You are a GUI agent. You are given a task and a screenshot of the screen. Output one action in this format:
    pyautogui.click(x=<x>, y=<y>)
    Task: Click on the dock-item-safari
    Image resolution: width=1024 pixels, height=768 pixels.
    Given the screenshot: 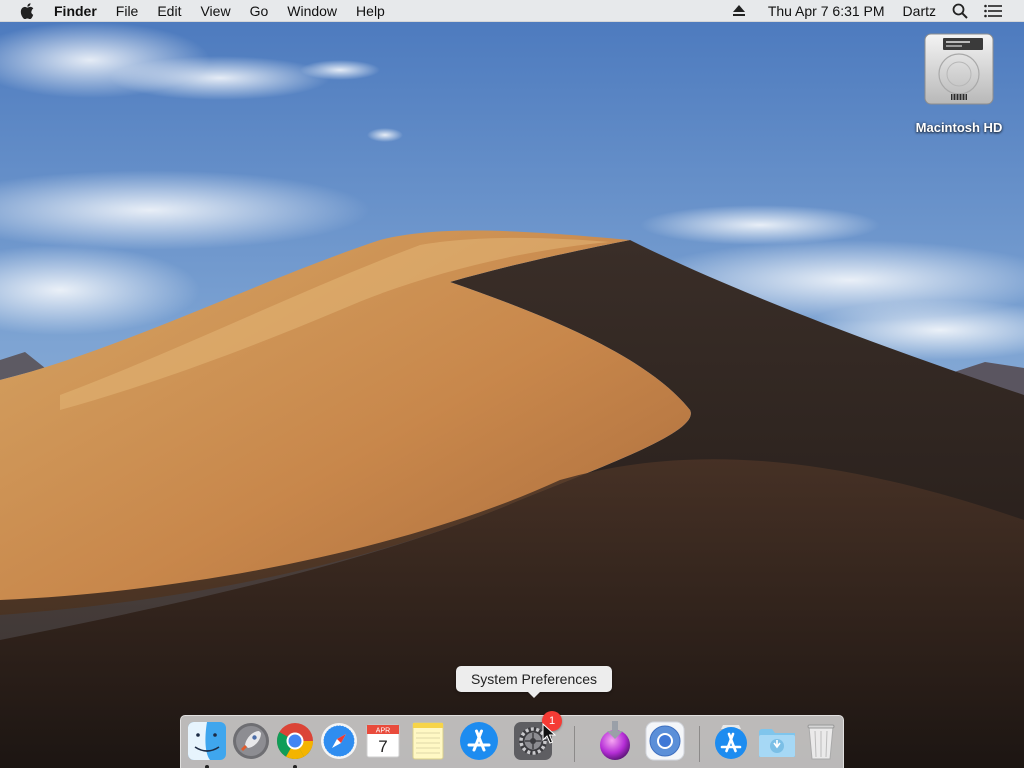 What is the action you would take?
    pyautogui.click(x=339, y=741)
    